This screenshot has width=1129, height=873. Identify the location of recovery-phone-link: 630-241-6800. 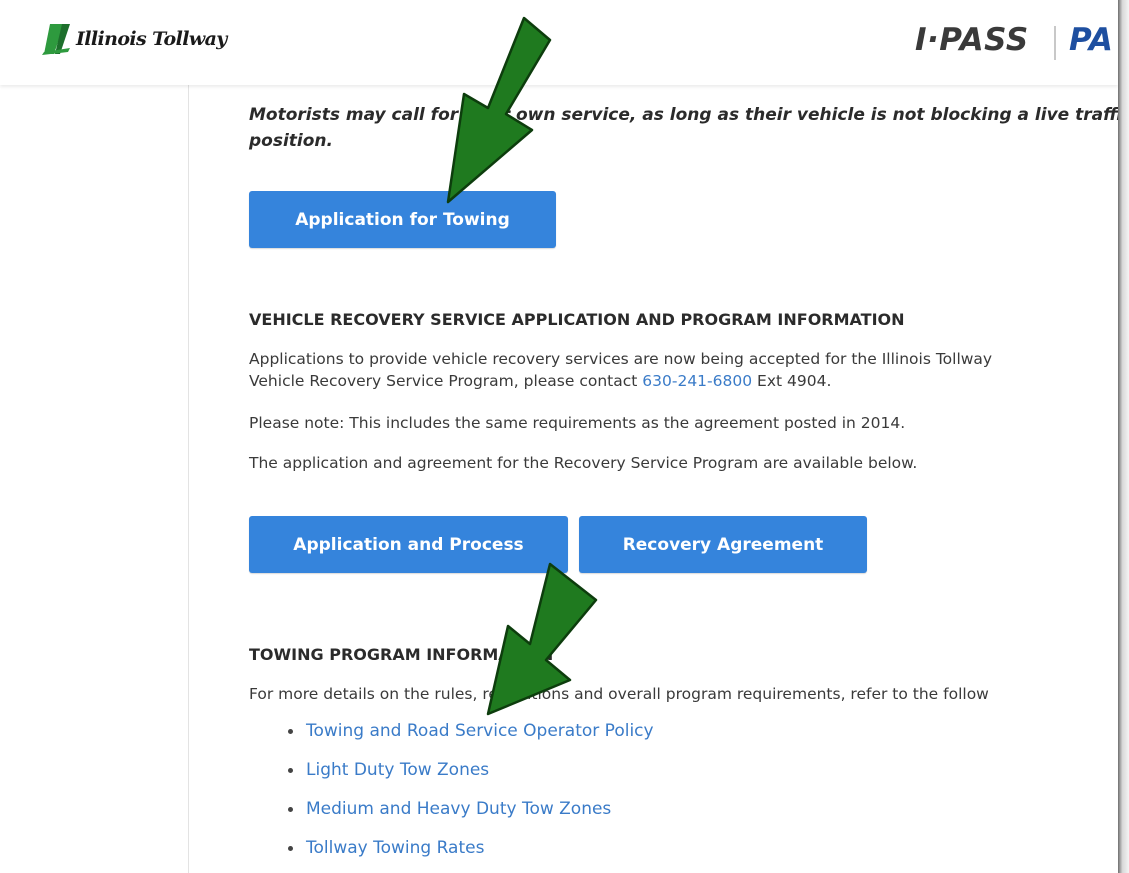
(697, 381).